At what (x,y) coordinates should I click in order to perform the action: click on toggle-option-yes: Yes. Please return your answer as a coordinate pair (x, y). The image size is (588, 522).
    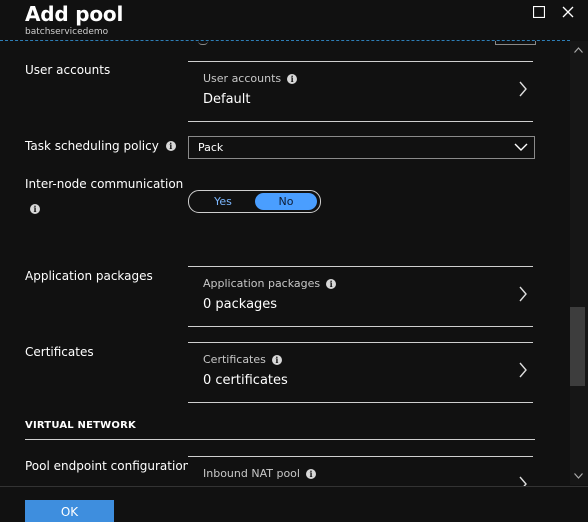
    Looking at the image, I should click on (223, 201).